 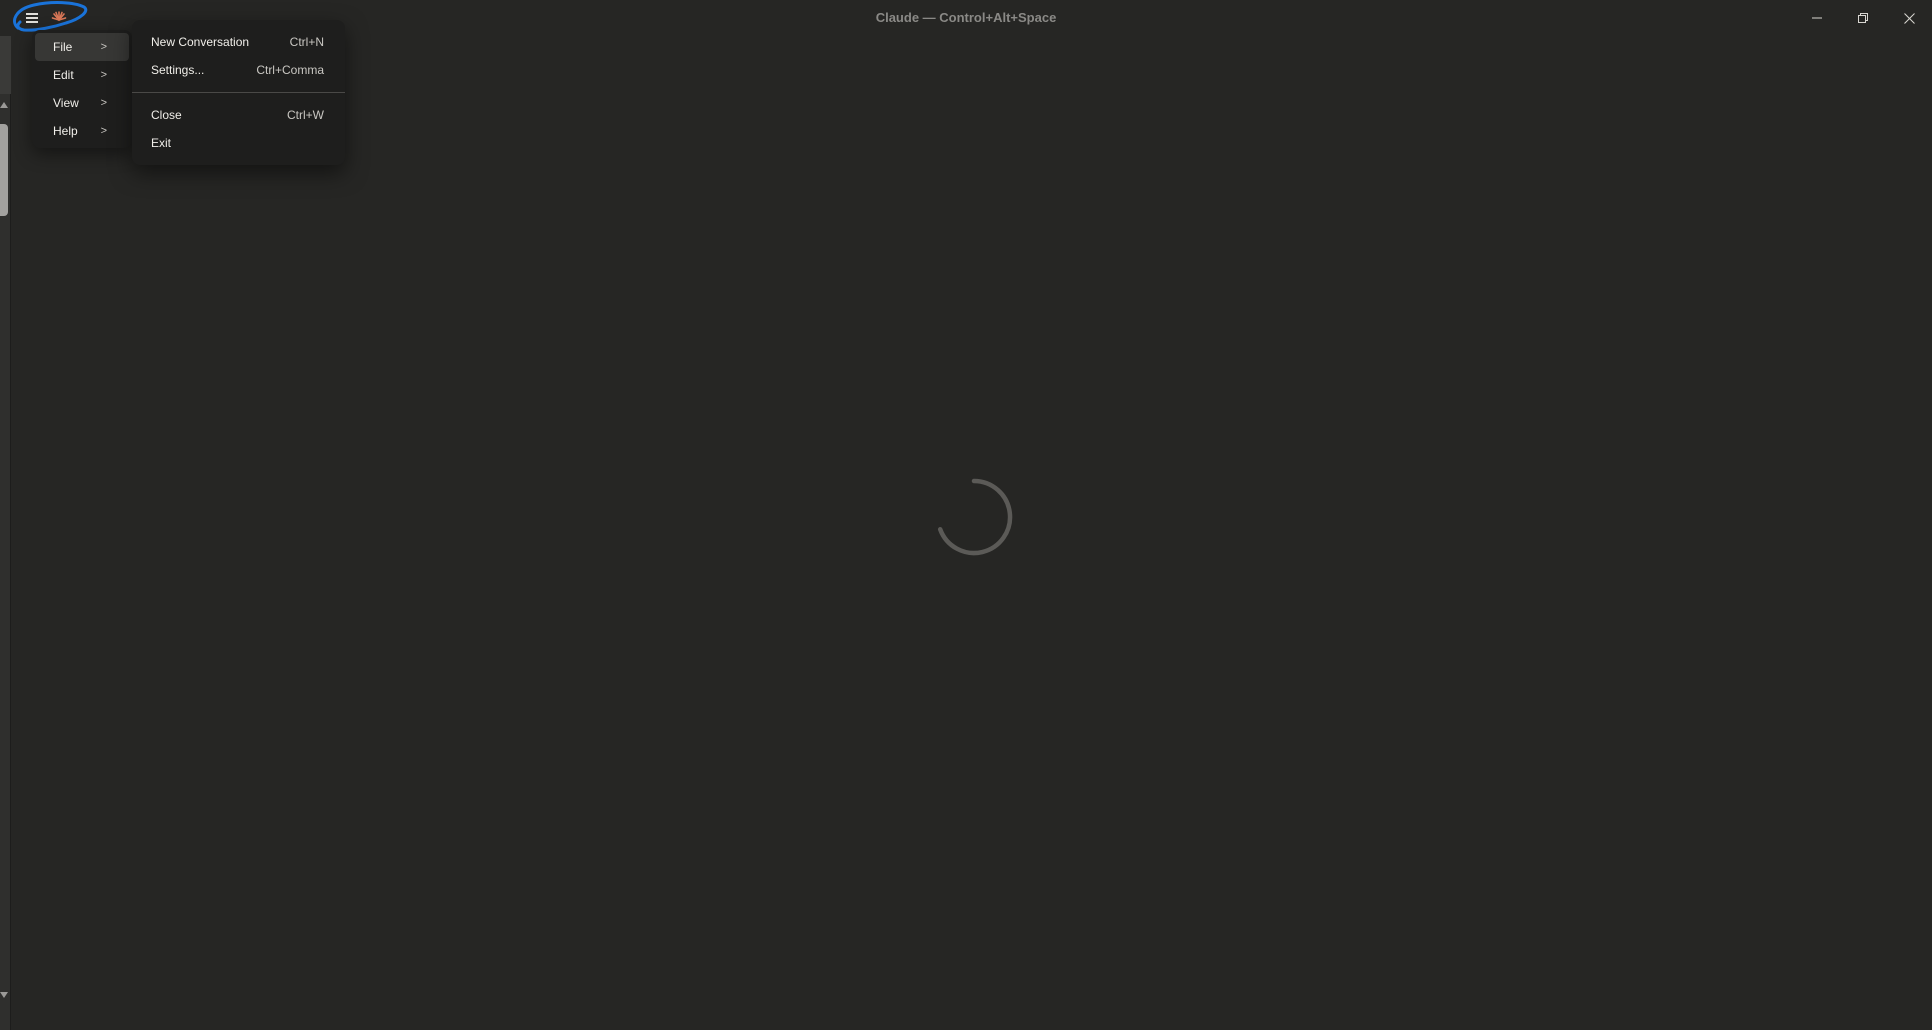 What do you see at coordinates (305, 115) in the screenshot?
I see `menu-item-shortcut: Ctrl+W` at bounding box center [305, 115].